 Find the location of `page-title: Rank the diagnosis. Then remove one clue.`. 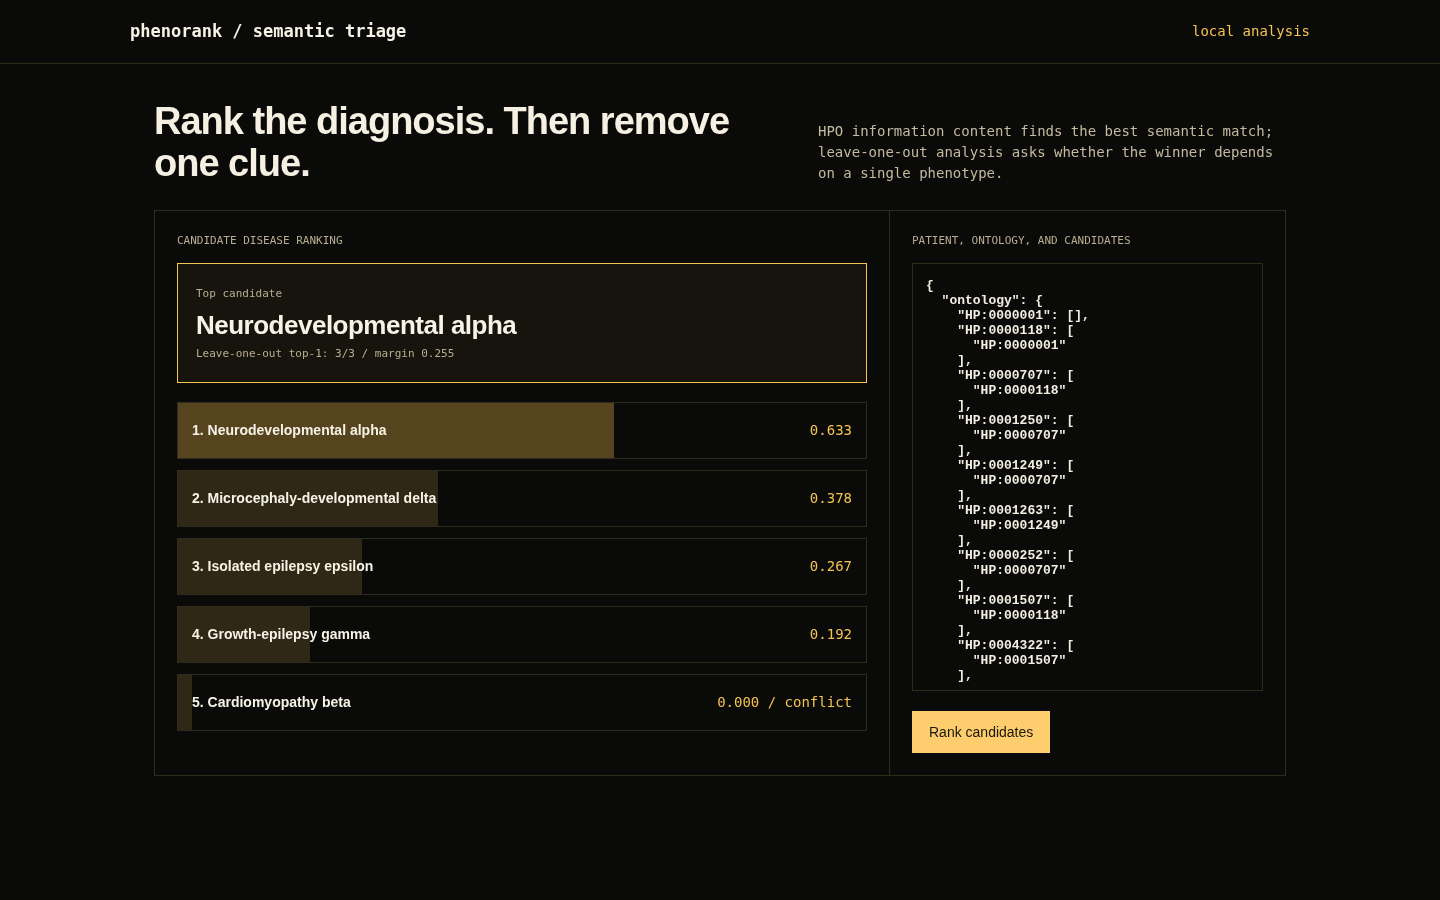

page-title: Rank the diagnosis. Then remove one clue. is located at coordinates (442, 142).